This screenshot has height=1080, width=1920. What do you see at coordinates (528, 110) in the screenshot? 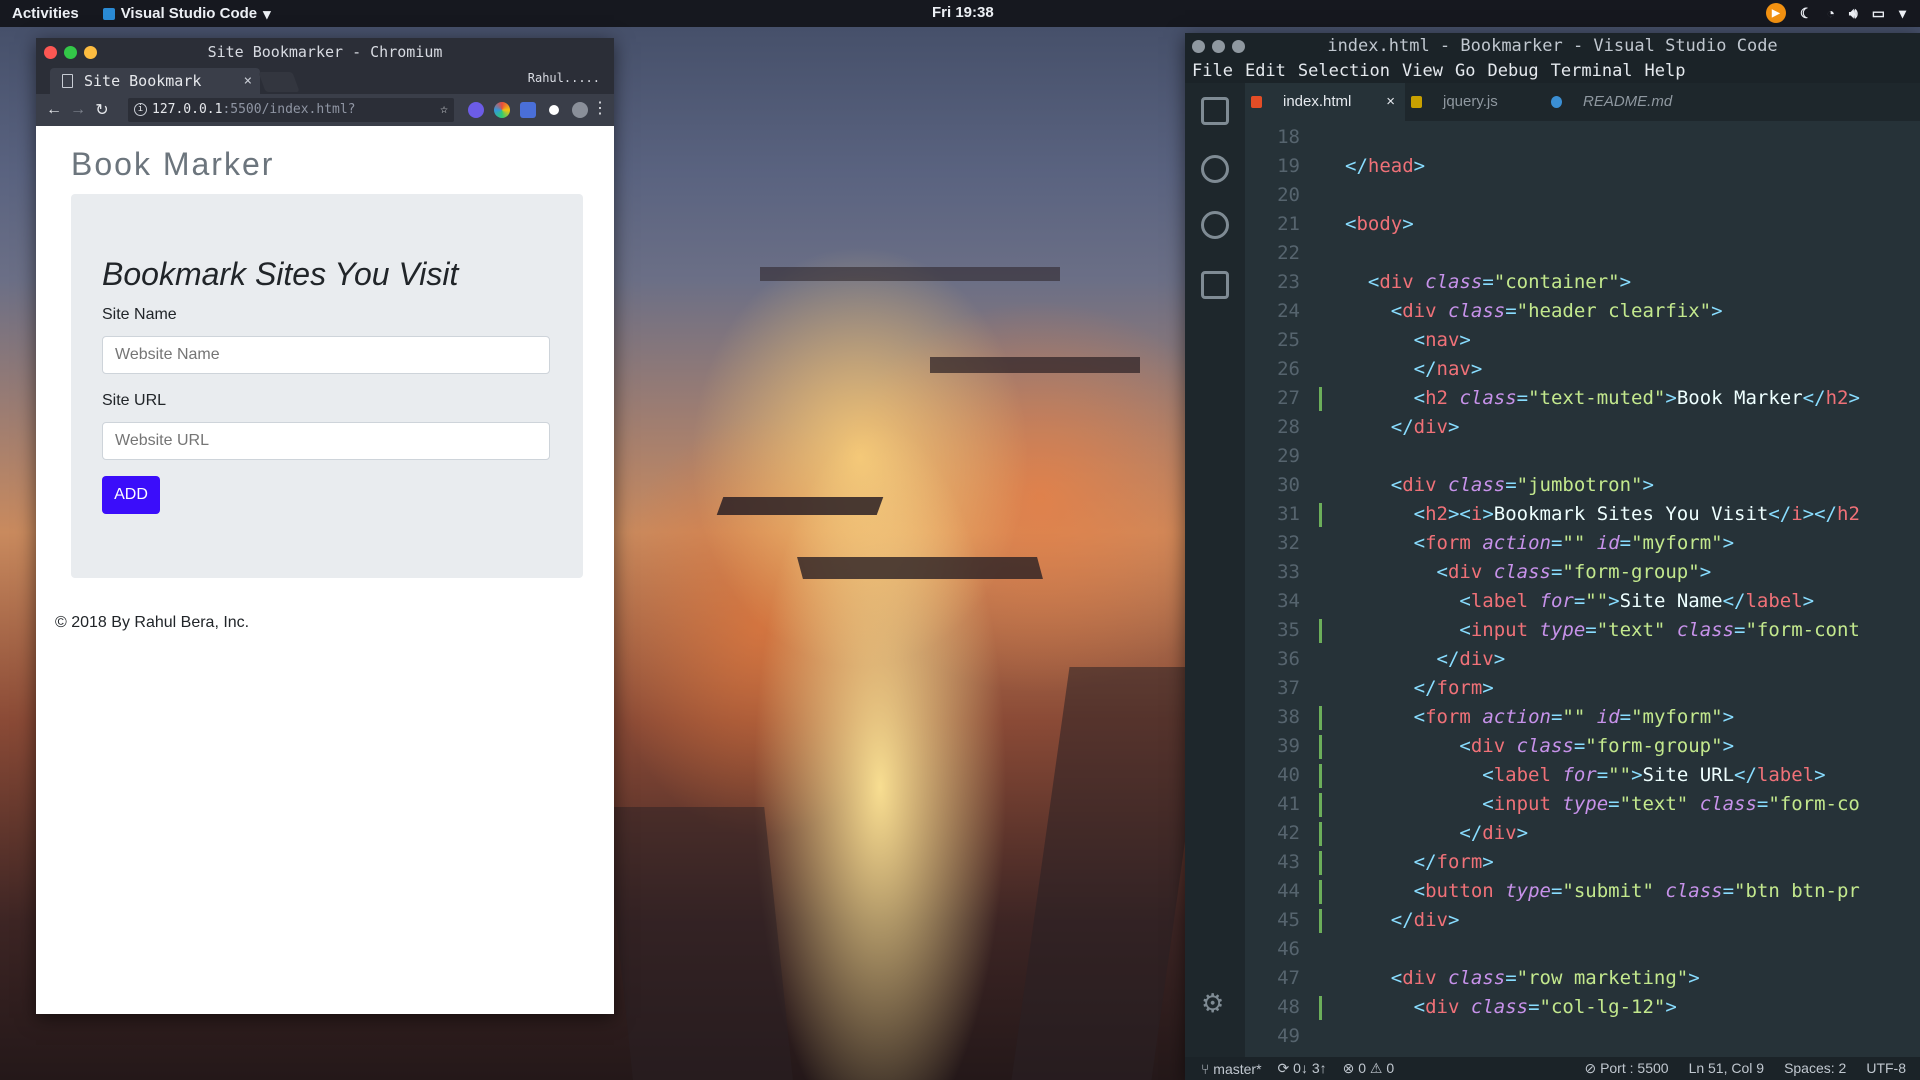
I see `translate-extension-icon` at bounding box center [528, 110].